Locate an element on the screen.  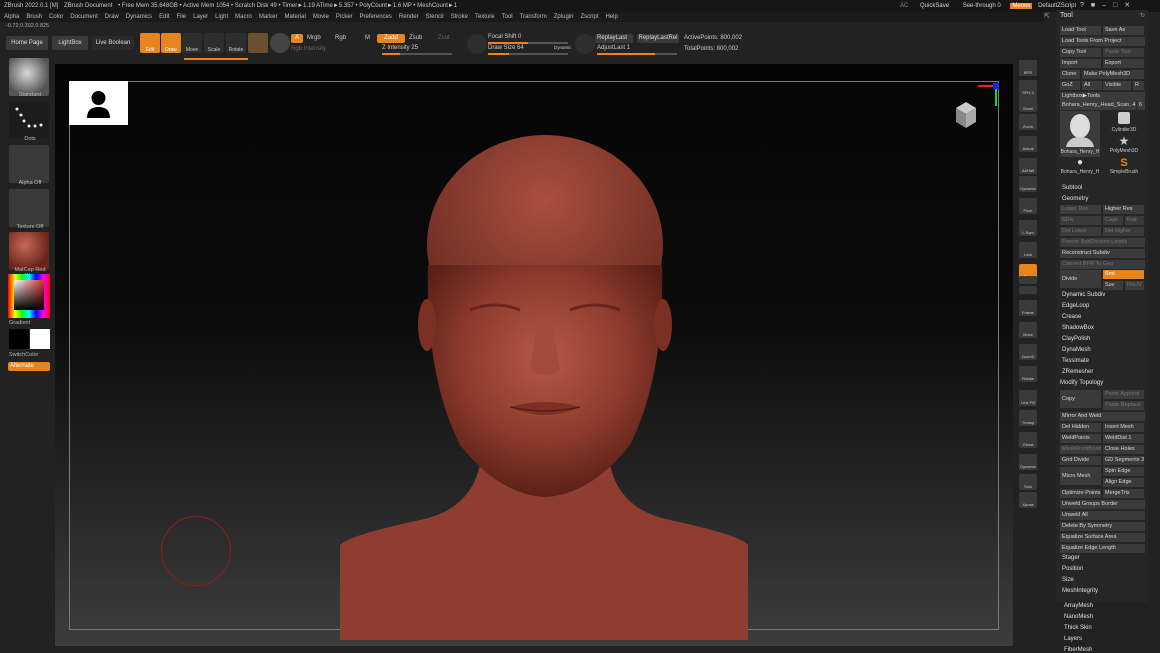
item-stager: Stager is located at coordinates (1071, 558).